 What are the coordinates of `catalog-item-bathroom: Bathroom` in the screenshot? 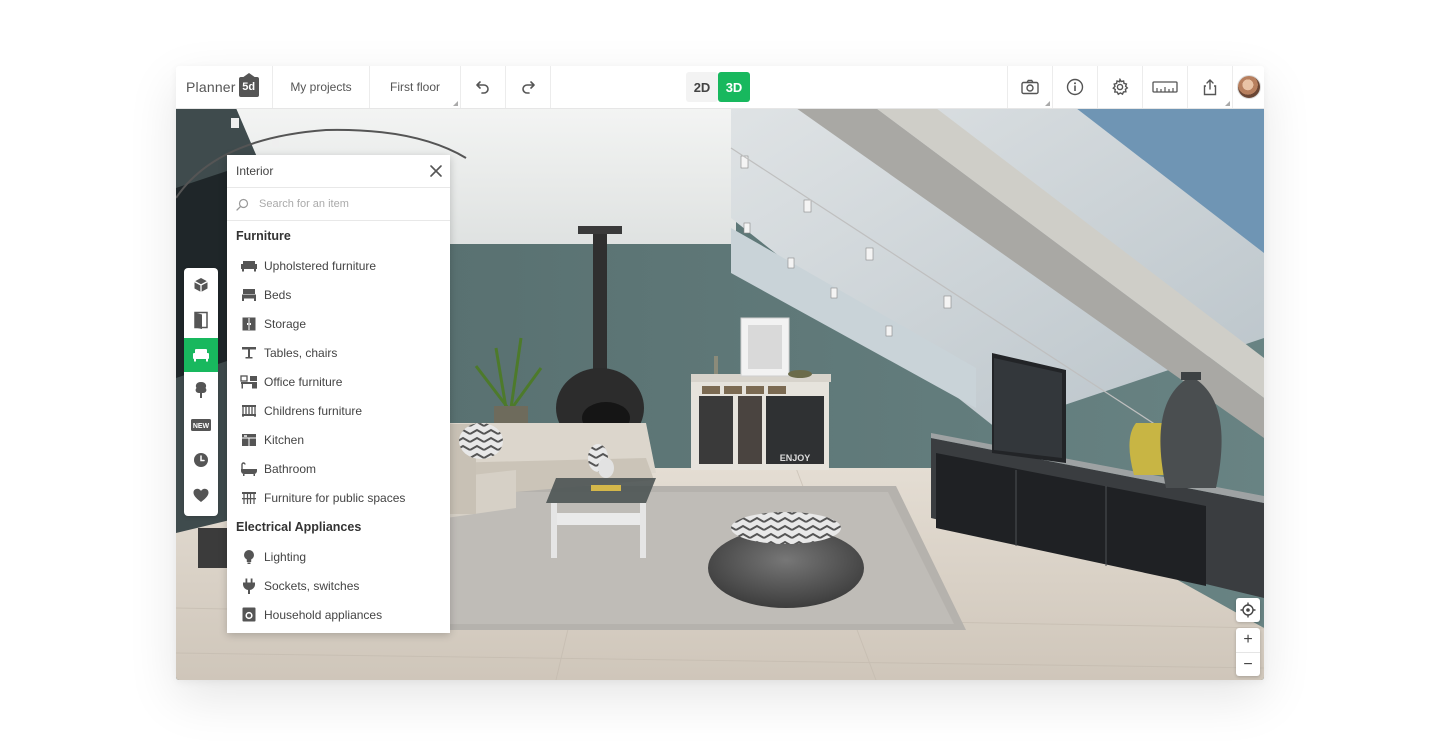 It's located at (338, 468).